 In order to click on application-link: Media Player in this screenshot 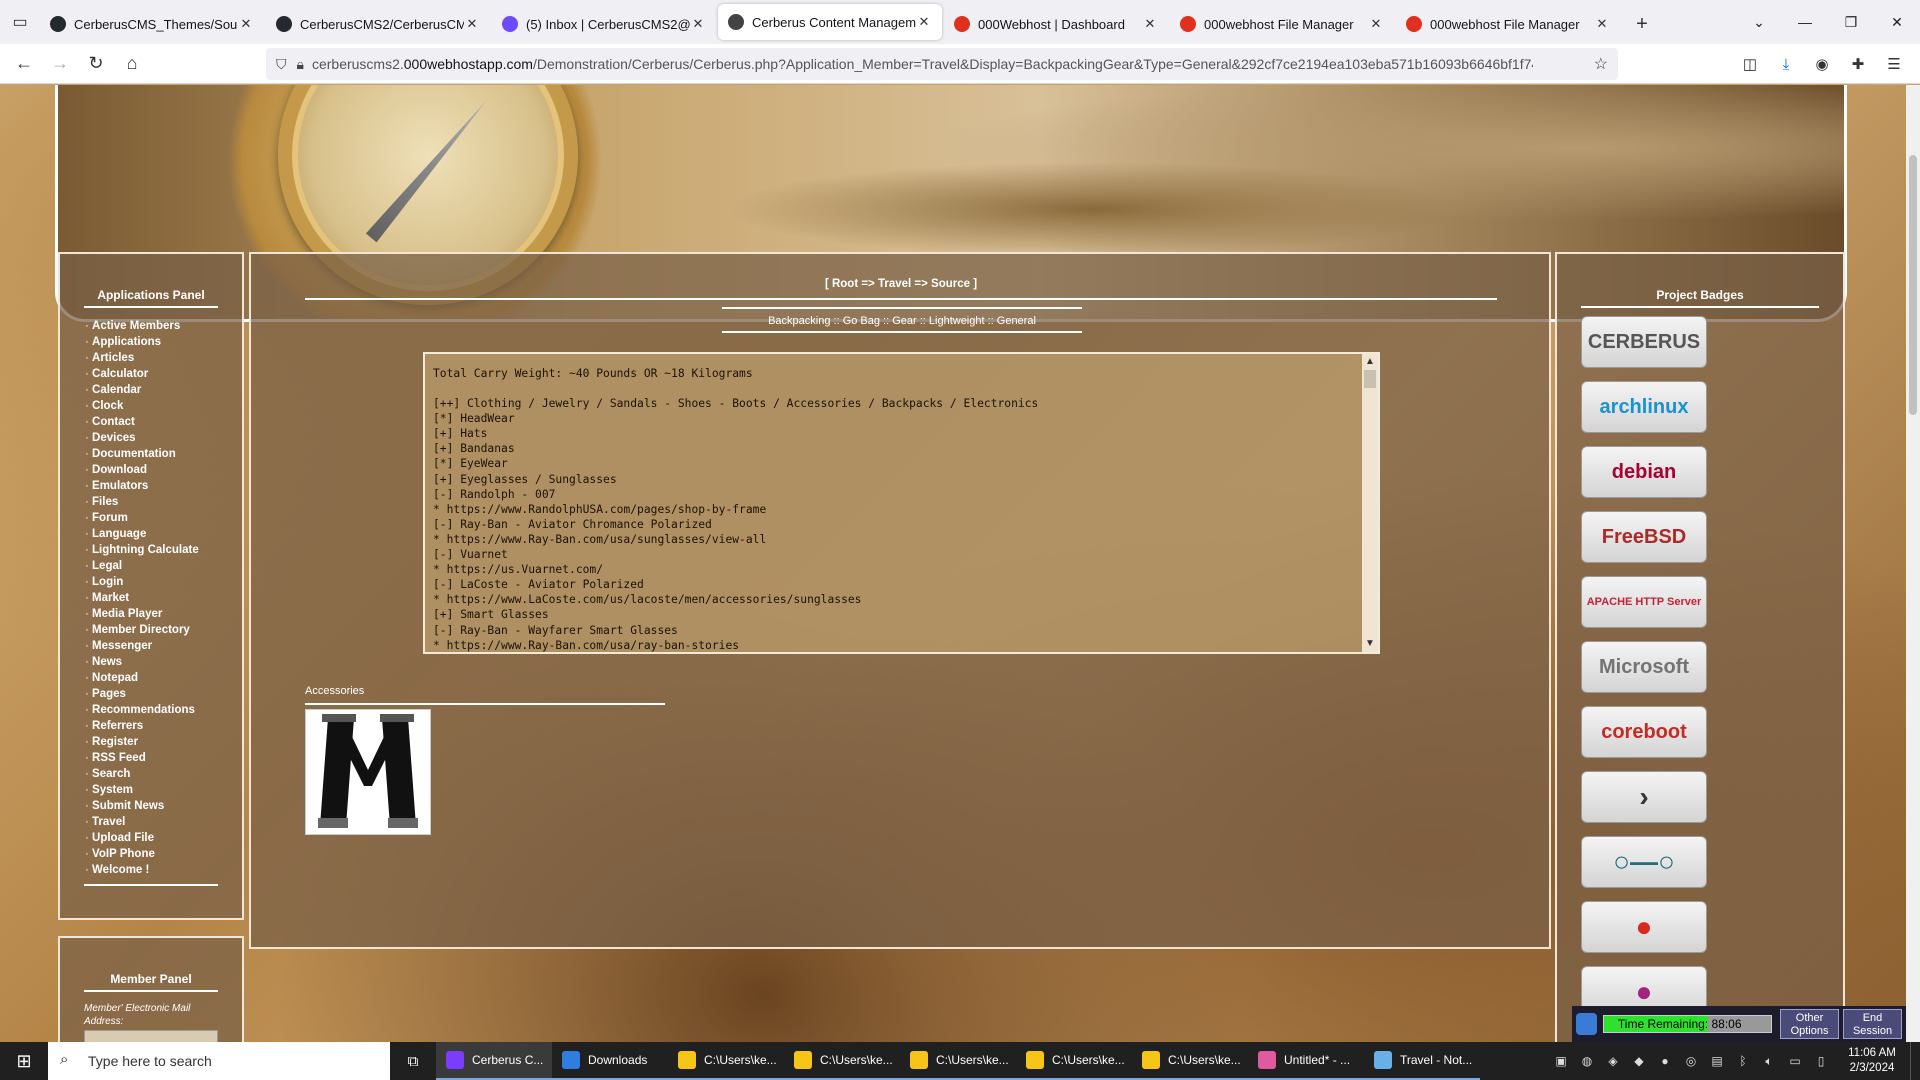, I will do `click(163, 614)`.